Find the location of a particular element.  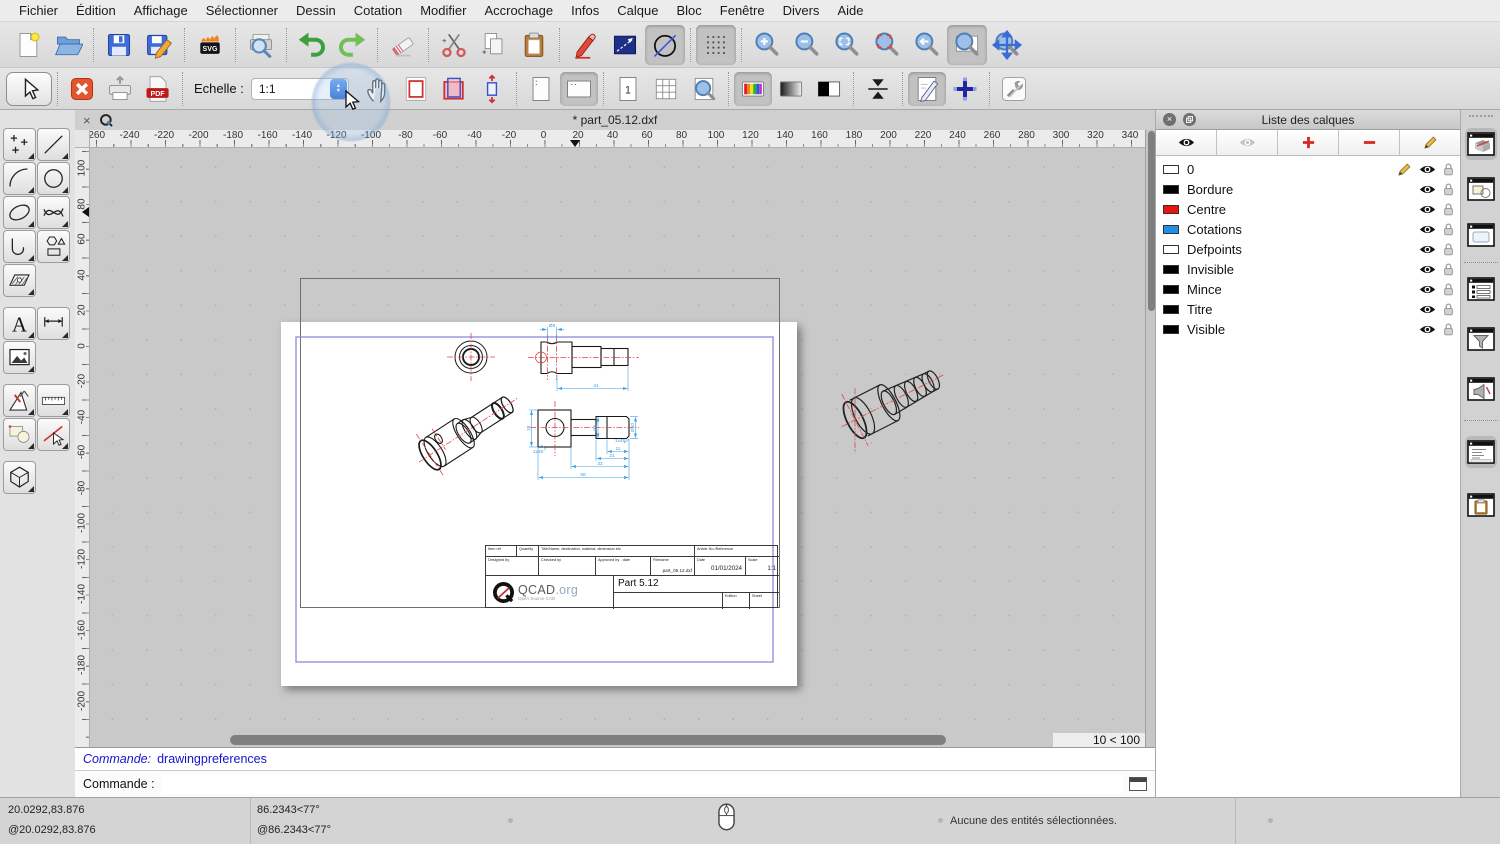

menu-fentre: Fenêtre is located at coordinates (742, 10).